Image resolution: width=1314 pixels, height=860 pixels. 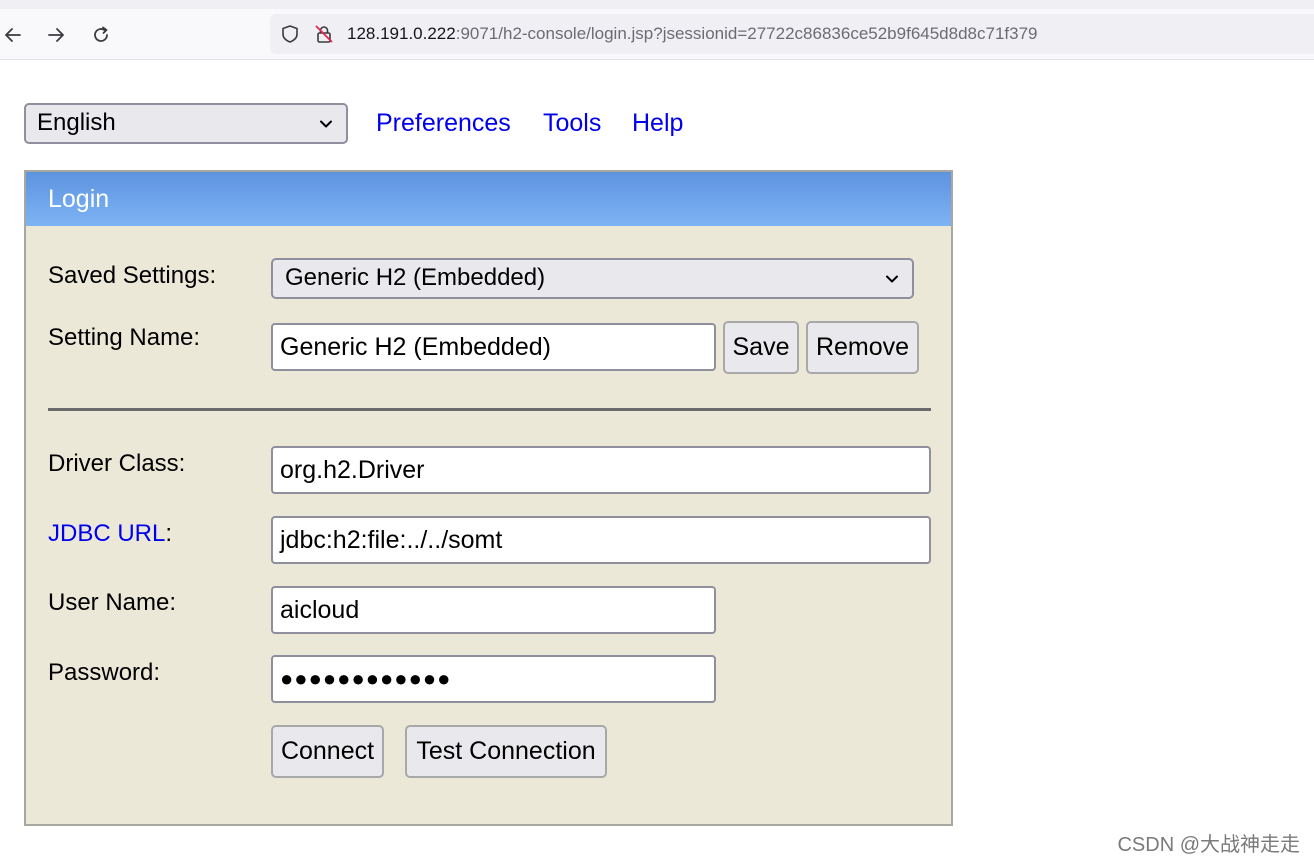 I want to click on test-connection-button: Test Connection, so click(x=506, y=751).